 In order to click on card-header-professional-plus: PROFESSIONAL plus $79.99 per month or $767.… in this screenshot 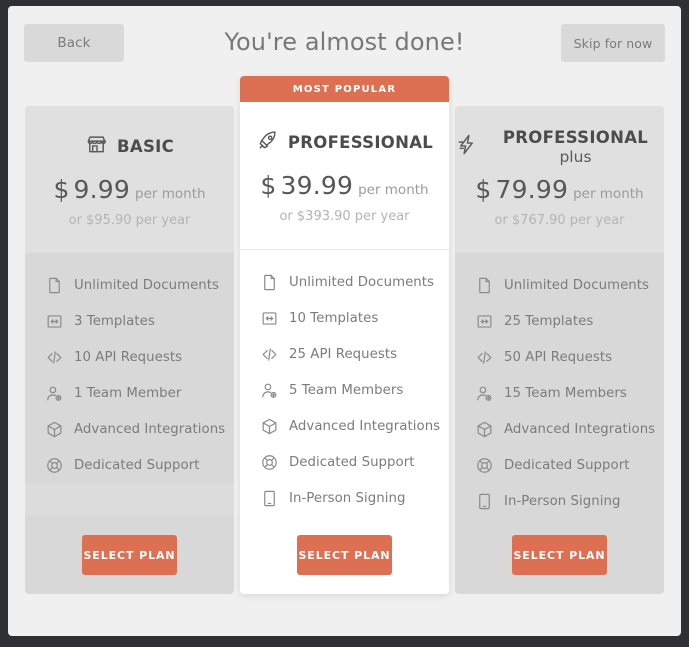, I will do `click(559, 179)`.